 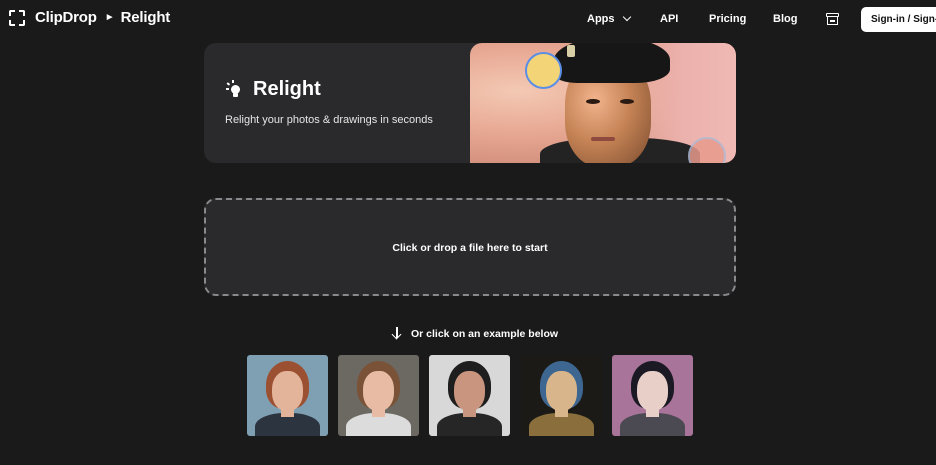 What do you see at coordinates (287, 89) in the screenshot?
I see `page-title: Relight` at bounding box center [287, 89].